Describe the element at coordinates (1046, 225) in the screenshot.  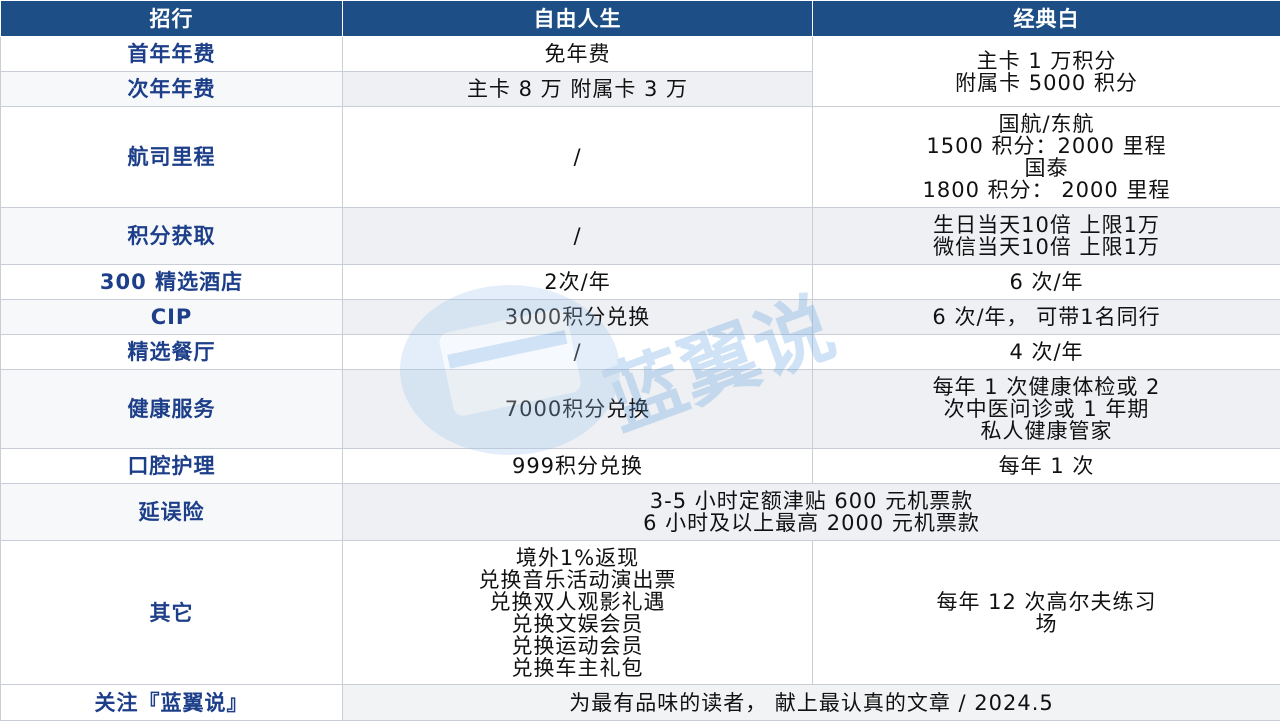
I see `cell-line: 生日当天10倍 上限1万` at that location.